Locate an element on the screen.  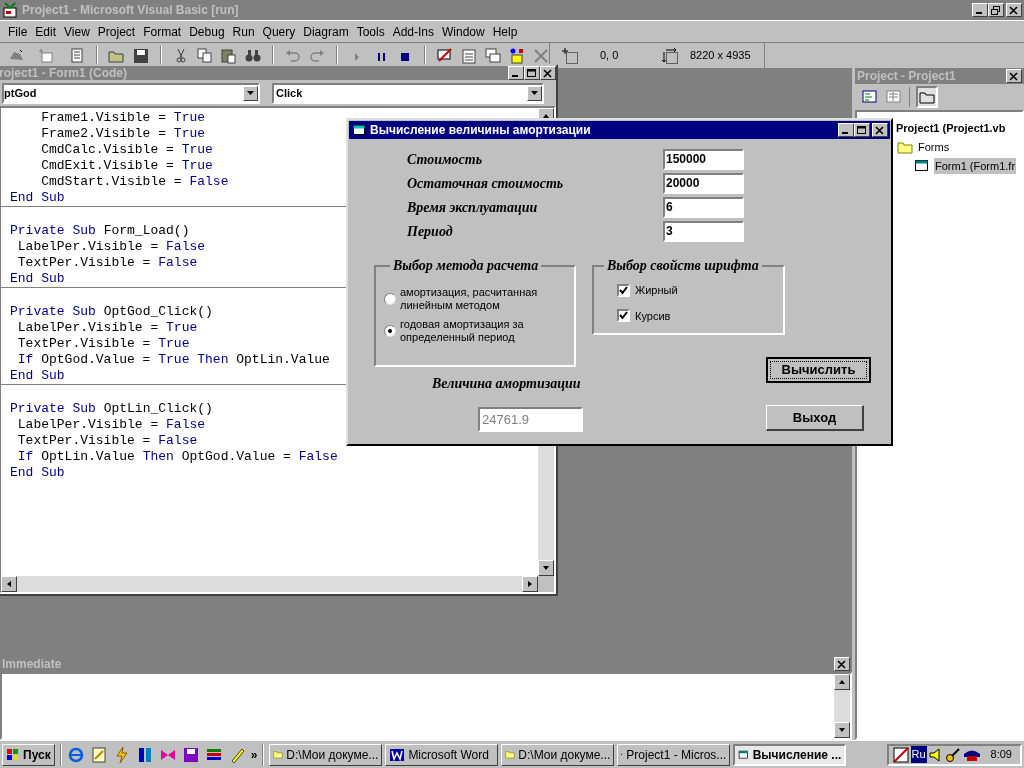
input-field: 20000 is located at coordinates (703, 183).